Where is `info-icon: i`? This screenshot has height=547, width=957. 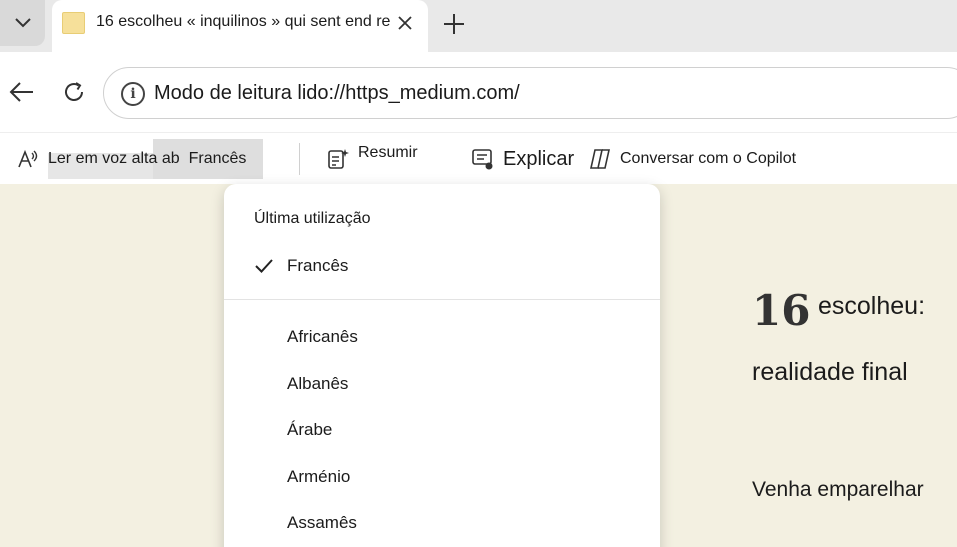 info-icon: i is located at coordinates (133, 94).